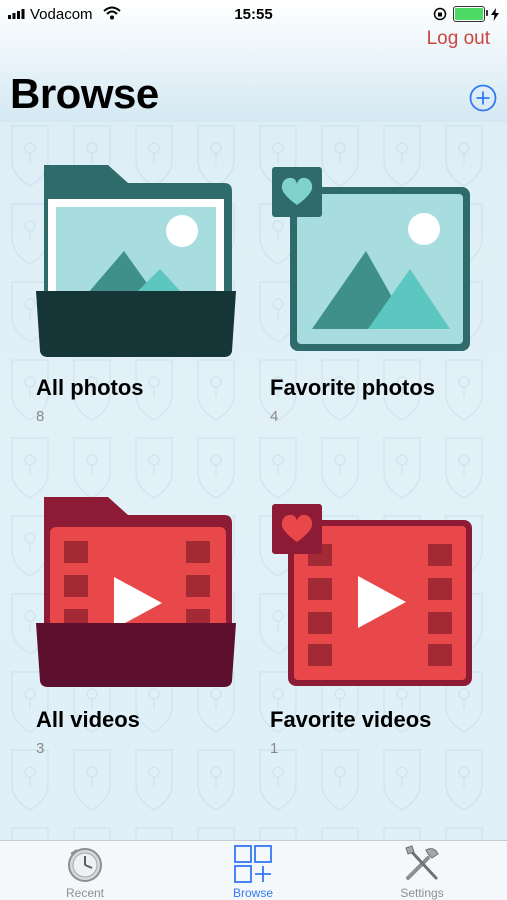 The image size is (507, 900). I want to click on album-label: Favorite videos, so click(351, 719).